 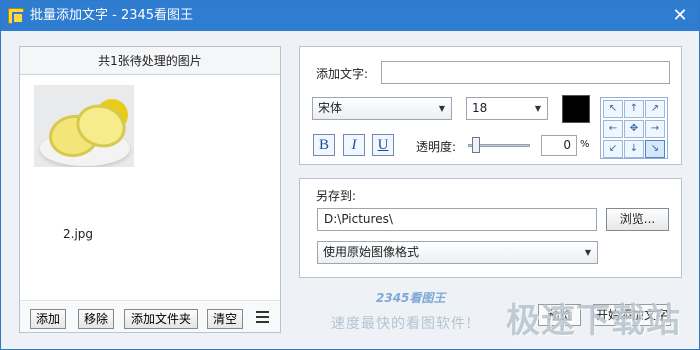 What do you see at coordinates (655, 109) in the screenshot?
I see `position-top-right-button: ↗` at bounding box center [655, 109].